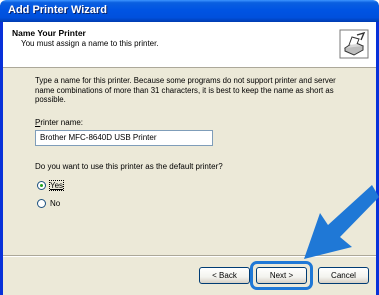 Image resolution: width=379 pixels, height=295 pixels. What do you see at coordinates (49, 33) in the screenshot?
I see `header-title: Name Your Printer` at bounding box center [49, 33].